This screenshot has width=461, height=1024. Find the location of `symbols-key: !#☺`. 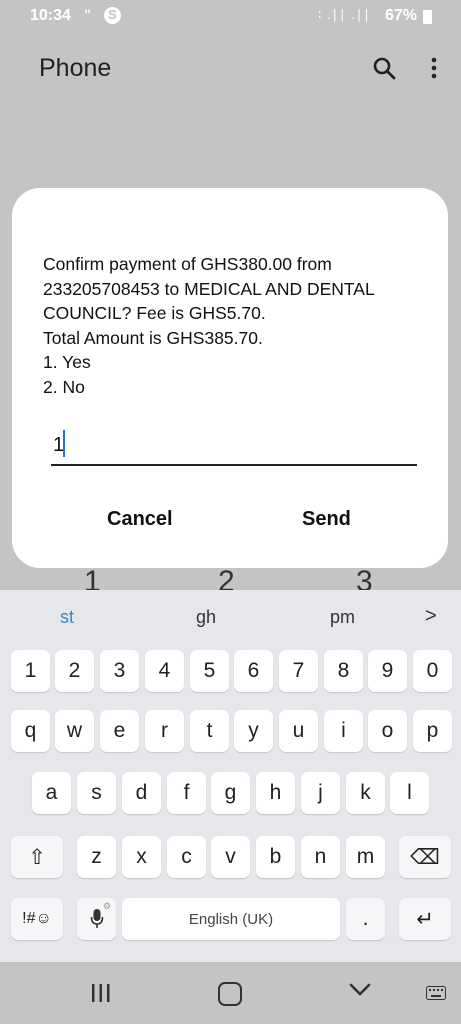

symbols-key: !#☺ is located at coordinates (37, 919).